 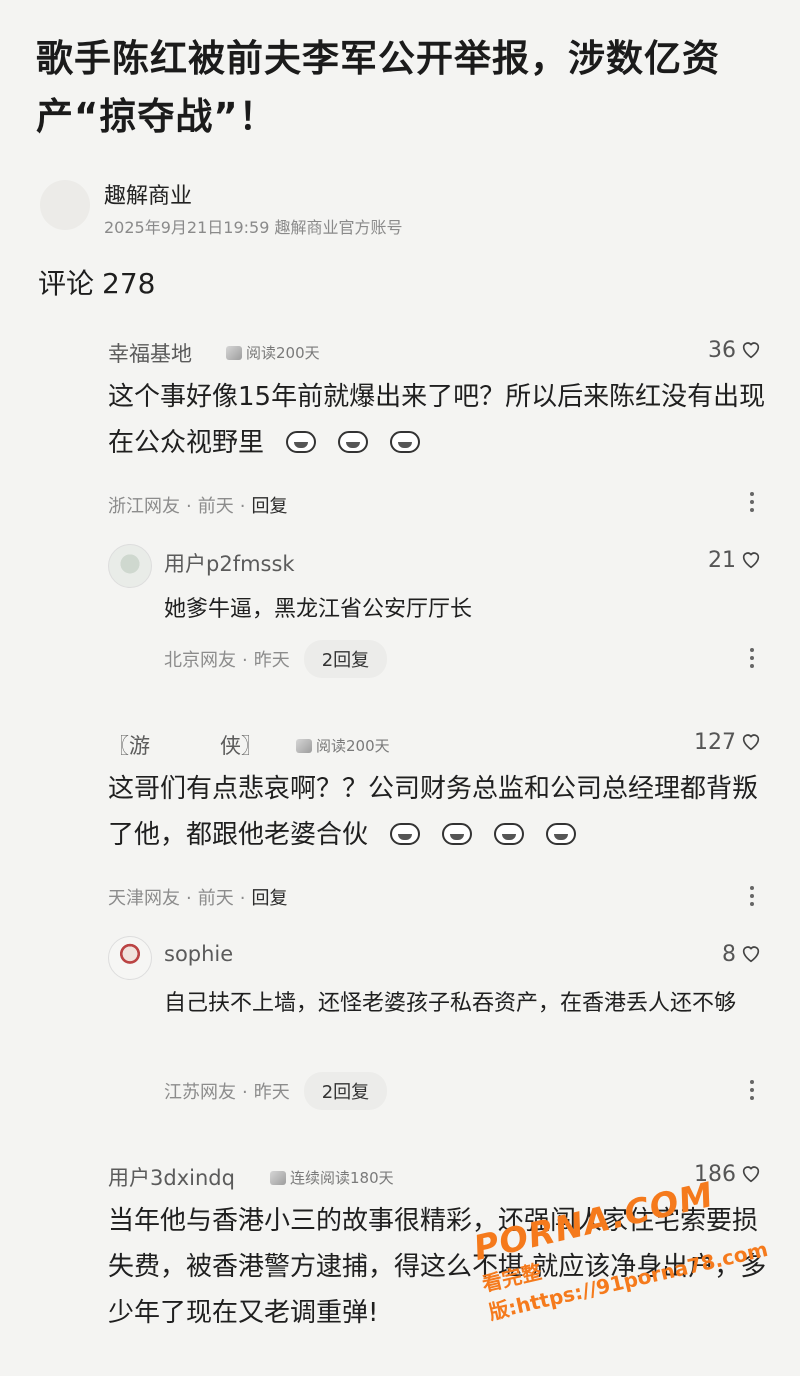 I want to click on reply-text: 她爹牛逼，黑龙江省公安厅厅长, so click(x=318, y=609).